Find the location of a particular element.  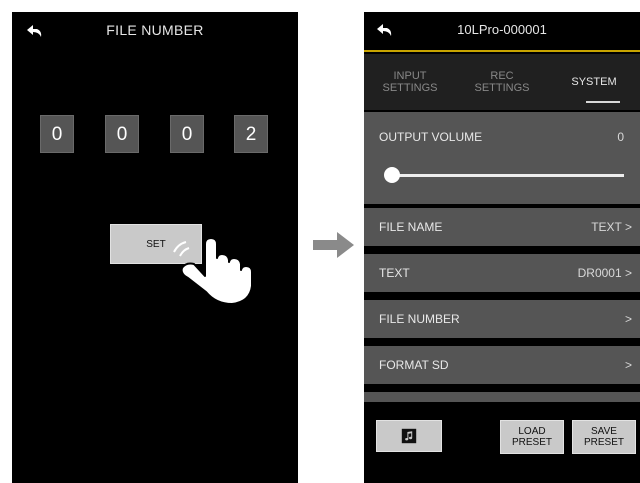

music-note-icon is located at coordinates (409, 436).